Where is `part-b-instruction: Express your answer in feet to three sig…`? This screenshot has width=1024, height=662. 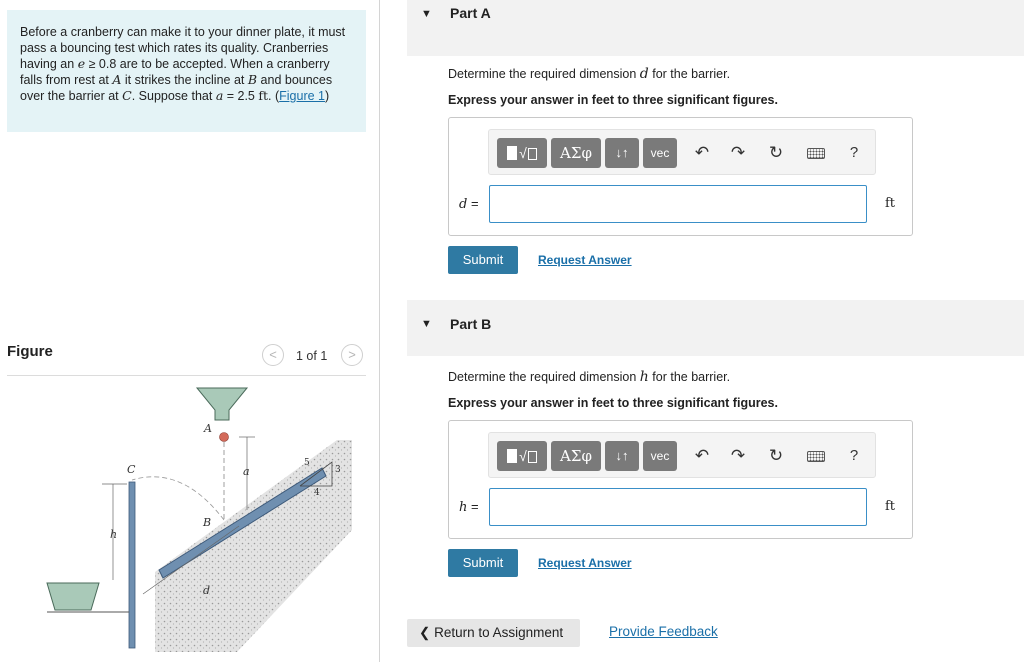
part-b-instruction: Express your answer in feet to three sig… is located at coordinates (613, 403).